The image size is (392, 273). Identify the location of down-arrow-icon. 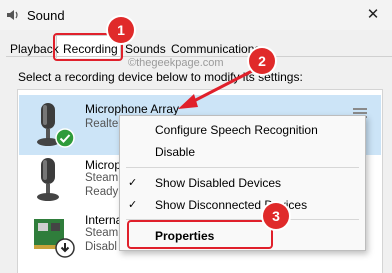
(65, 248).